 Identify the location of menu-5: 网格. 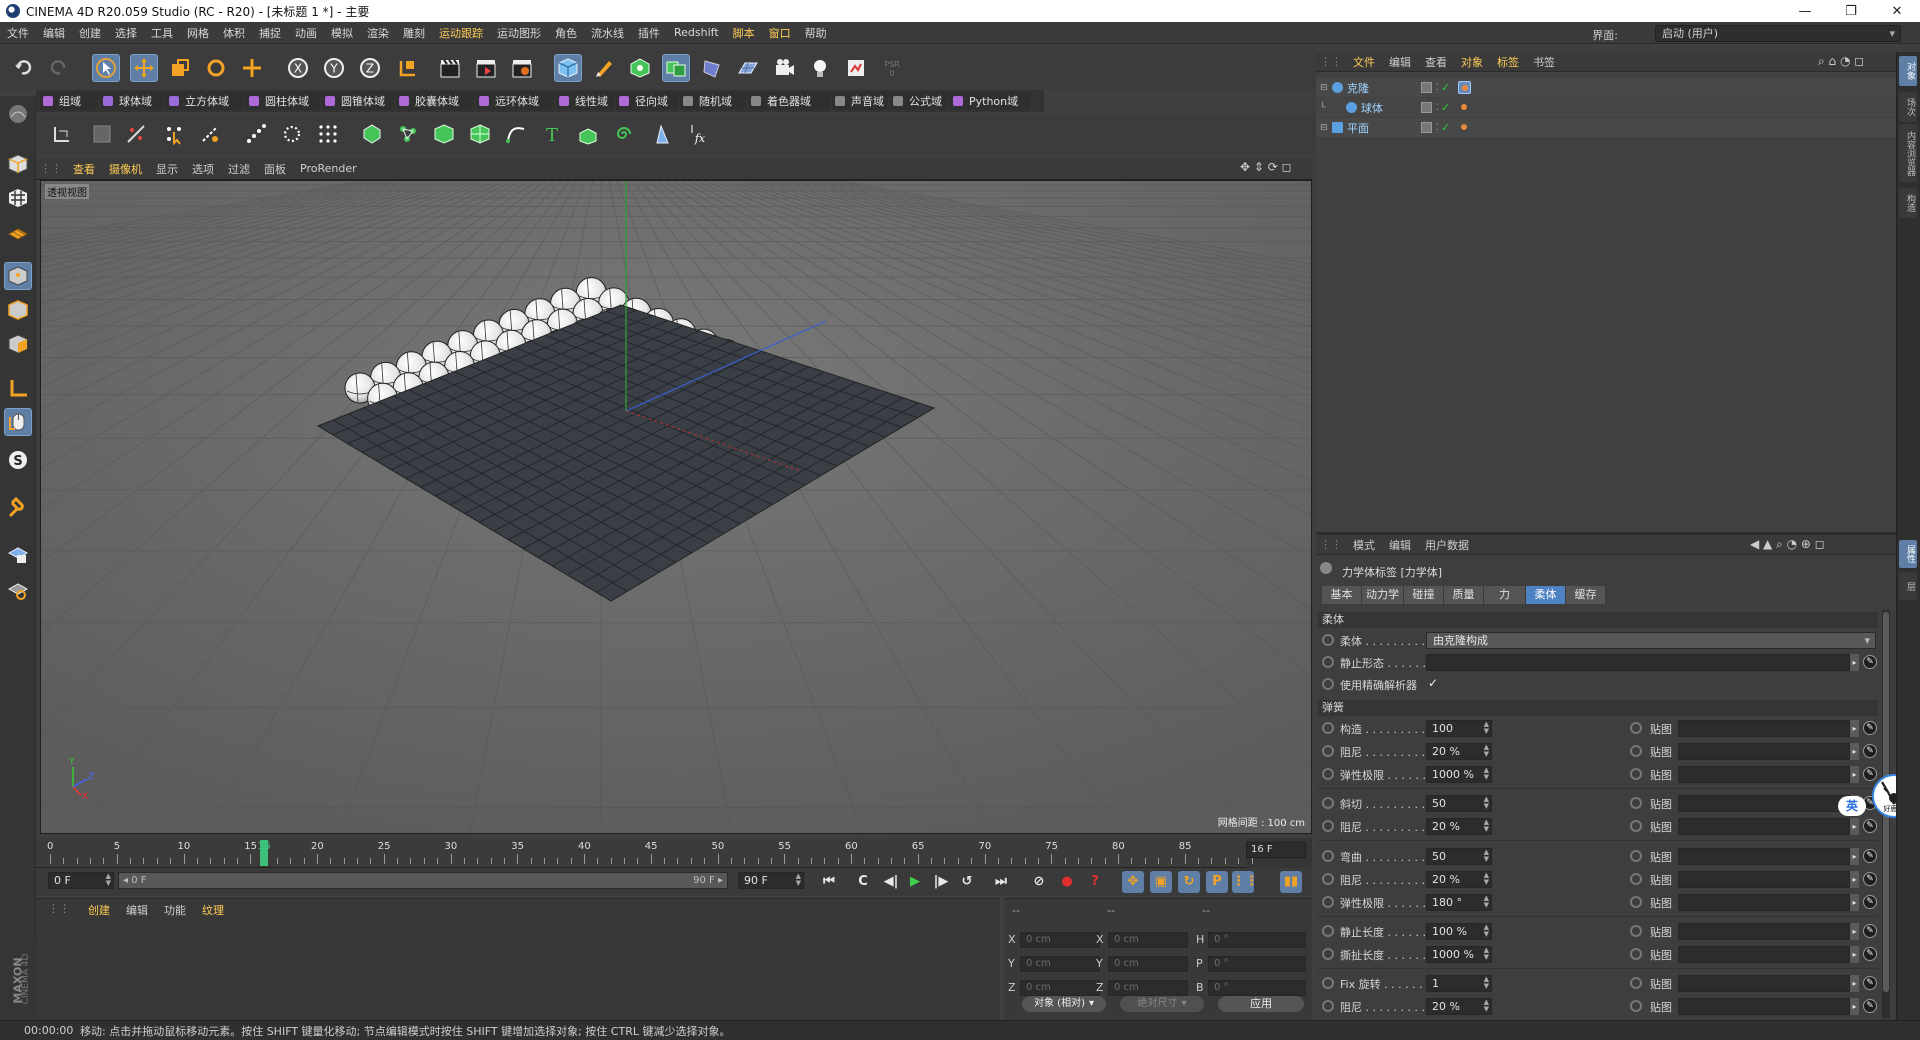
(198, 33).